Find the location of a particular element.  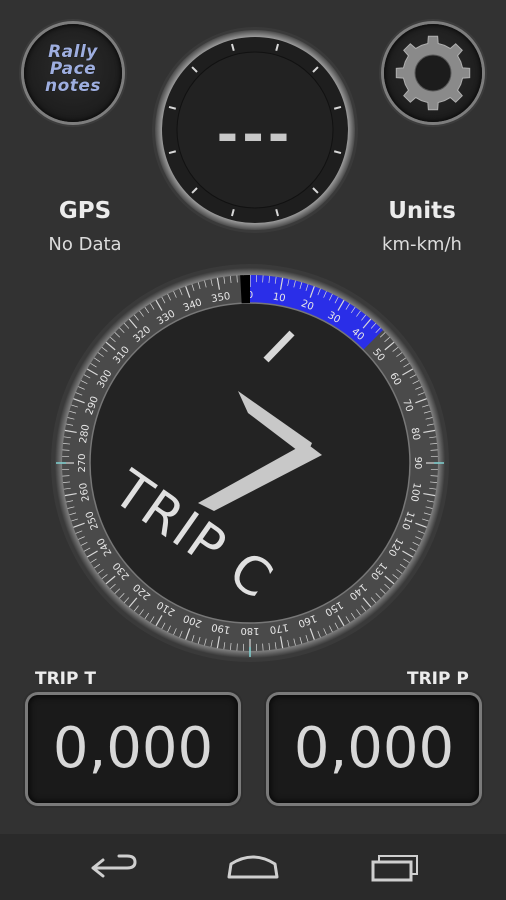

gear-icon is located at coordinates (433, 73).